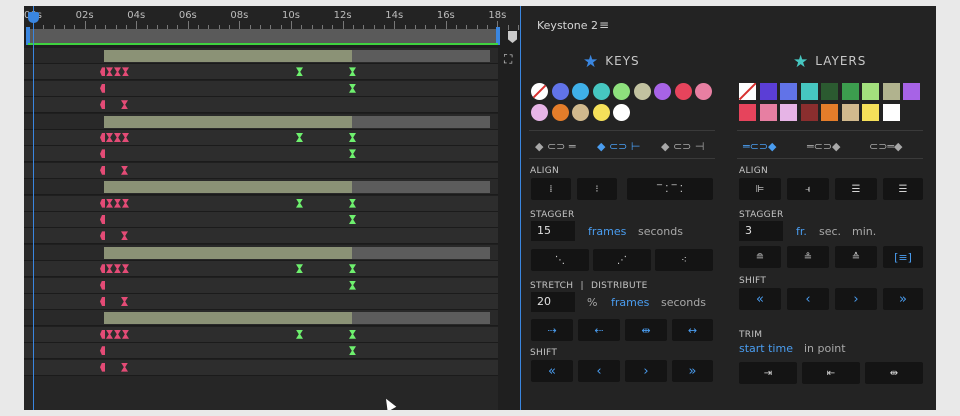  What do you see at coordinates (760, 189) in the screenshot?
I see `align-layers-in-left-button: ⊫` at bounding box center [760, 189].